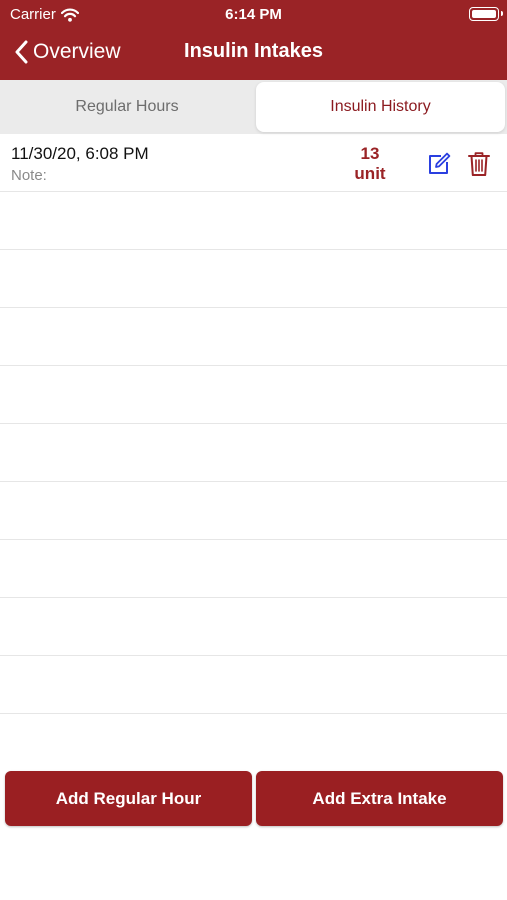 The height and width of the screenshot is (900, 507). I want to click on status-time: 6:14 PM, so click(253, 14).